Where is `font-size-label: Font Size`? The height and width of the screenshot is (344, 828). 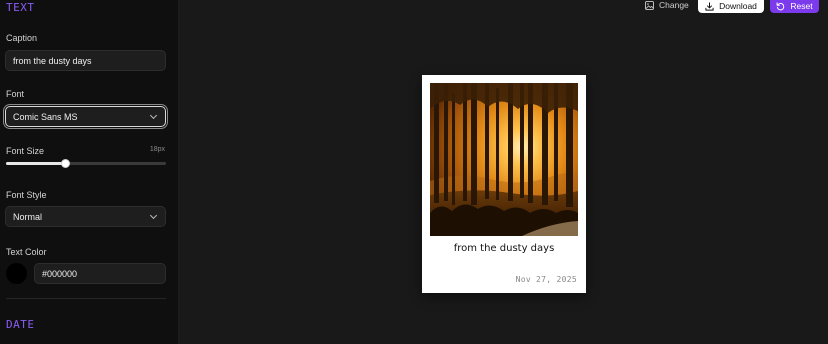
font-size-label: Font Size is located at coordinates (25, 151).